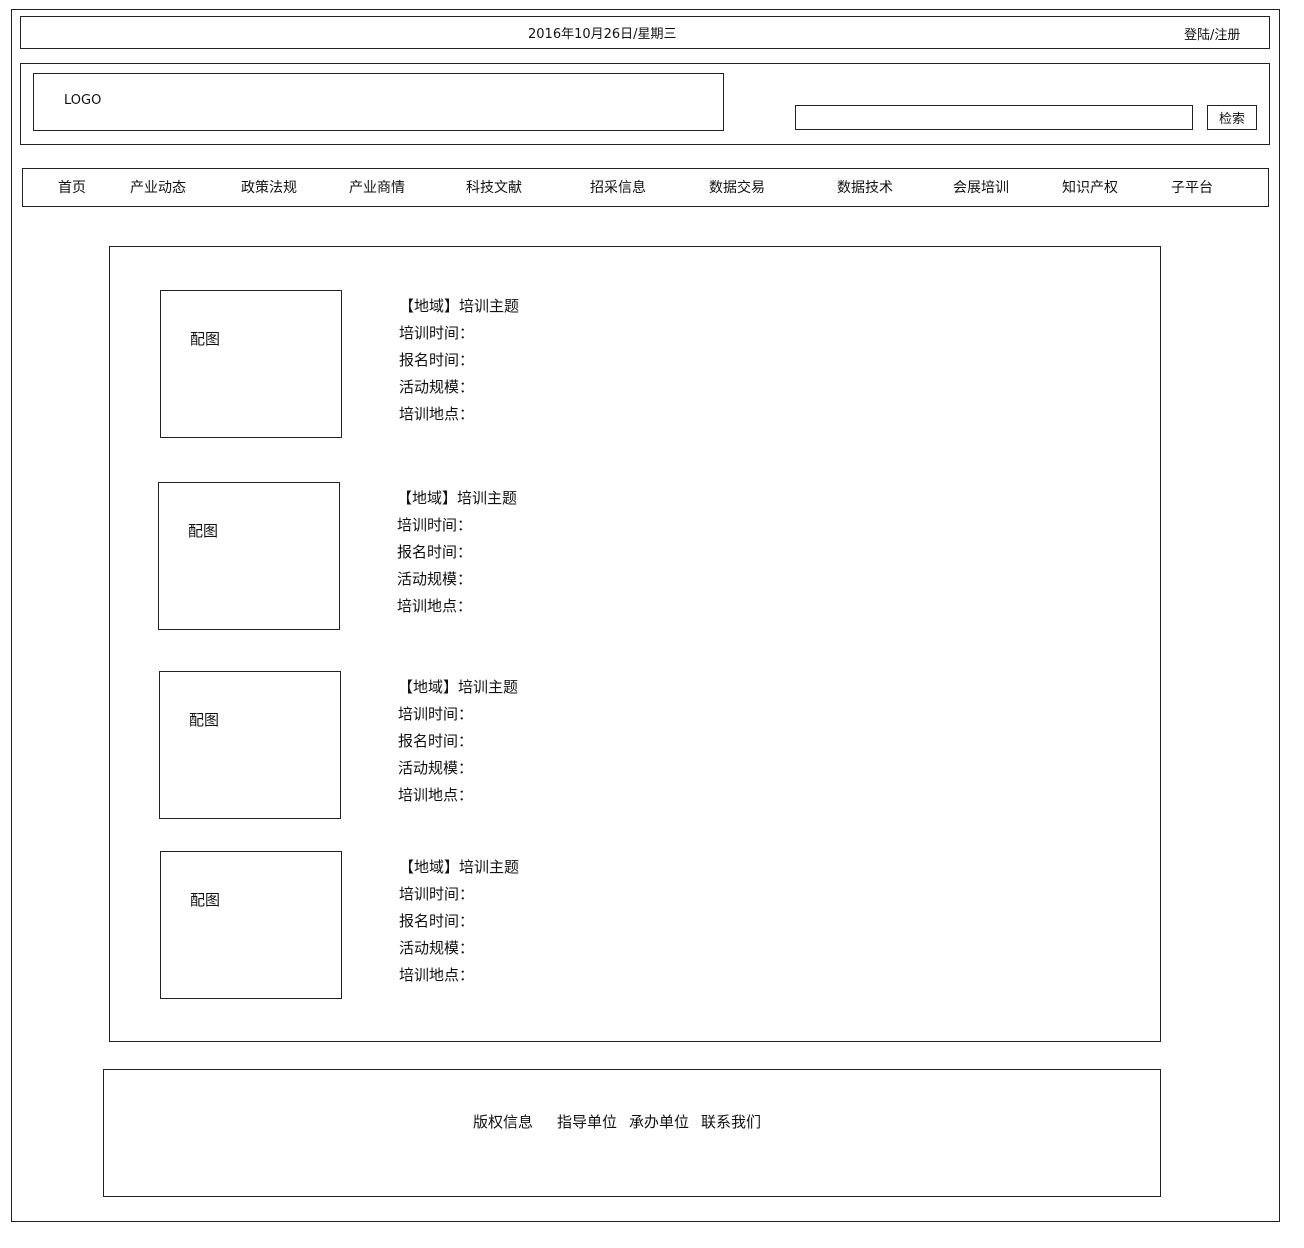  I want to click on nav-item-exhibition: 会展培训, so click(981, 187).